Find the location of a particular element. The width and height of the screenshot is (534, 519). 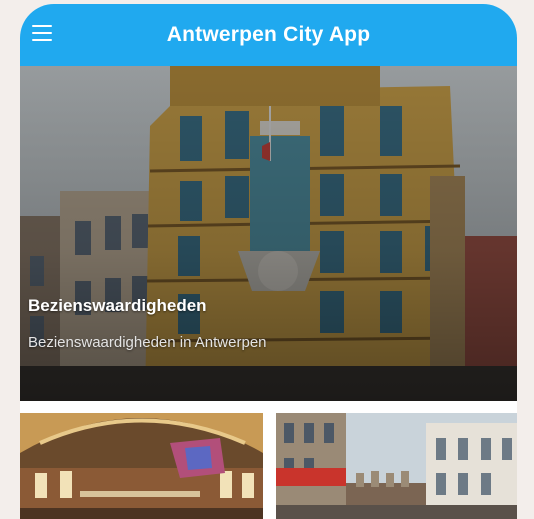

market-square-image is located at coordinates (396, 466).